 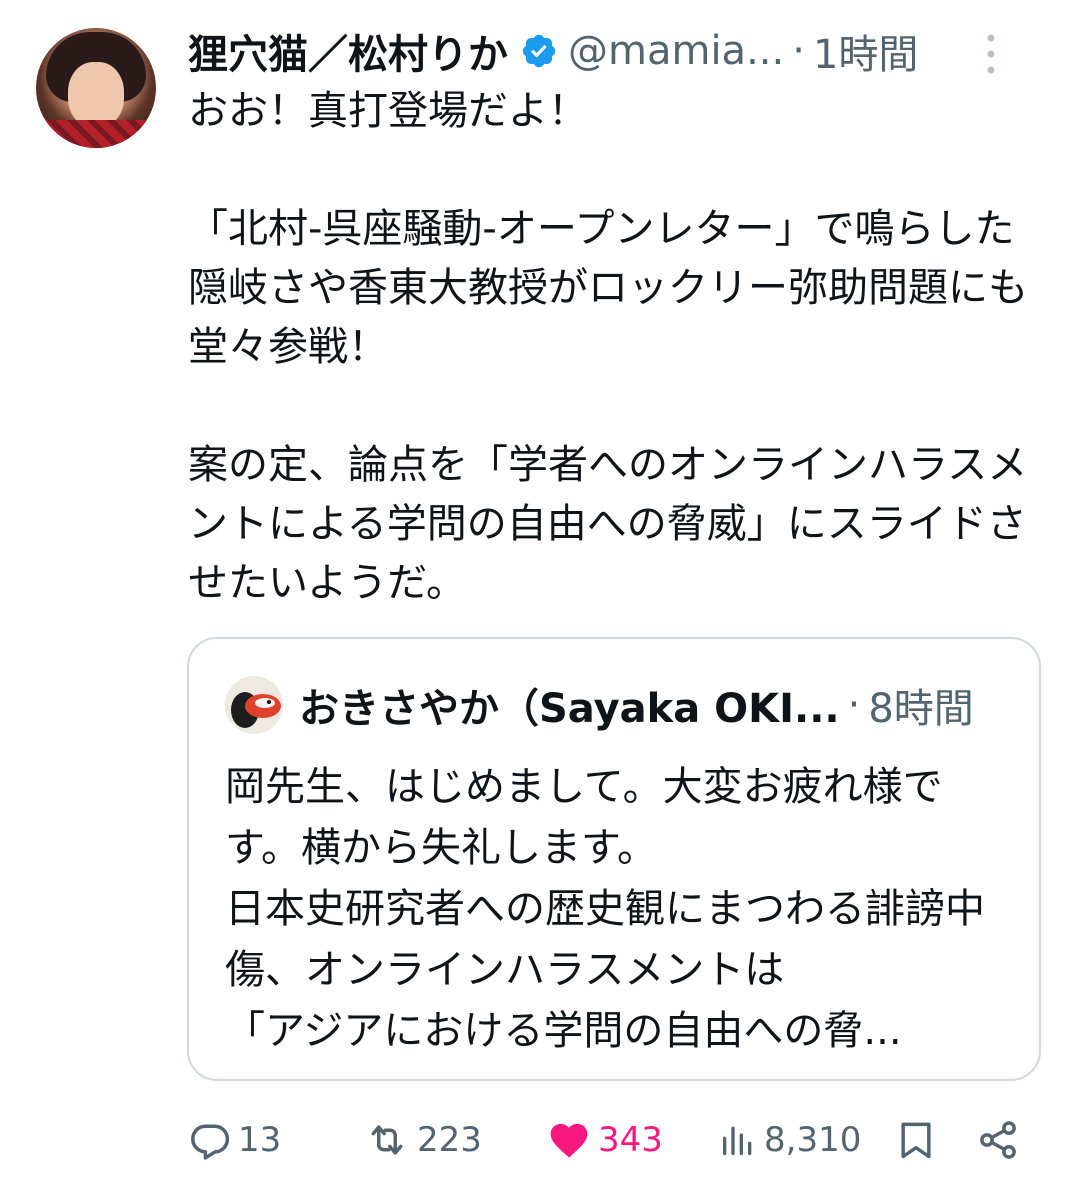 I want to click on quoted-timestamp: 8時間, so click(x=920, y=705).